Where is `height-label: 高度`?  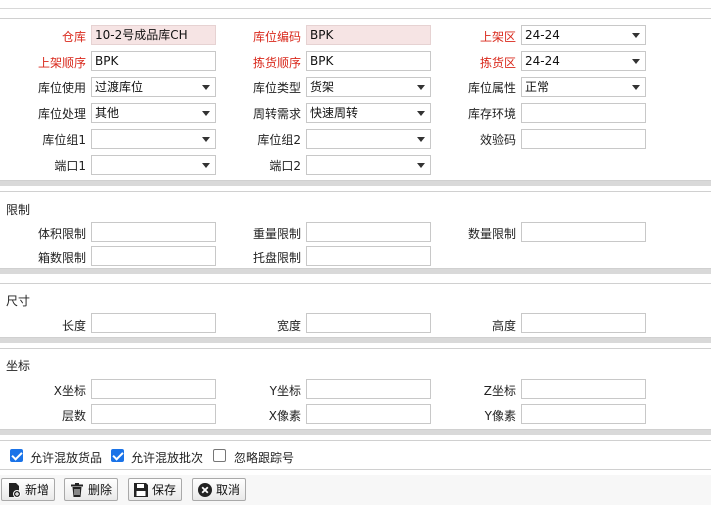
height-label: 高度 is located at coordinates (503, 326).